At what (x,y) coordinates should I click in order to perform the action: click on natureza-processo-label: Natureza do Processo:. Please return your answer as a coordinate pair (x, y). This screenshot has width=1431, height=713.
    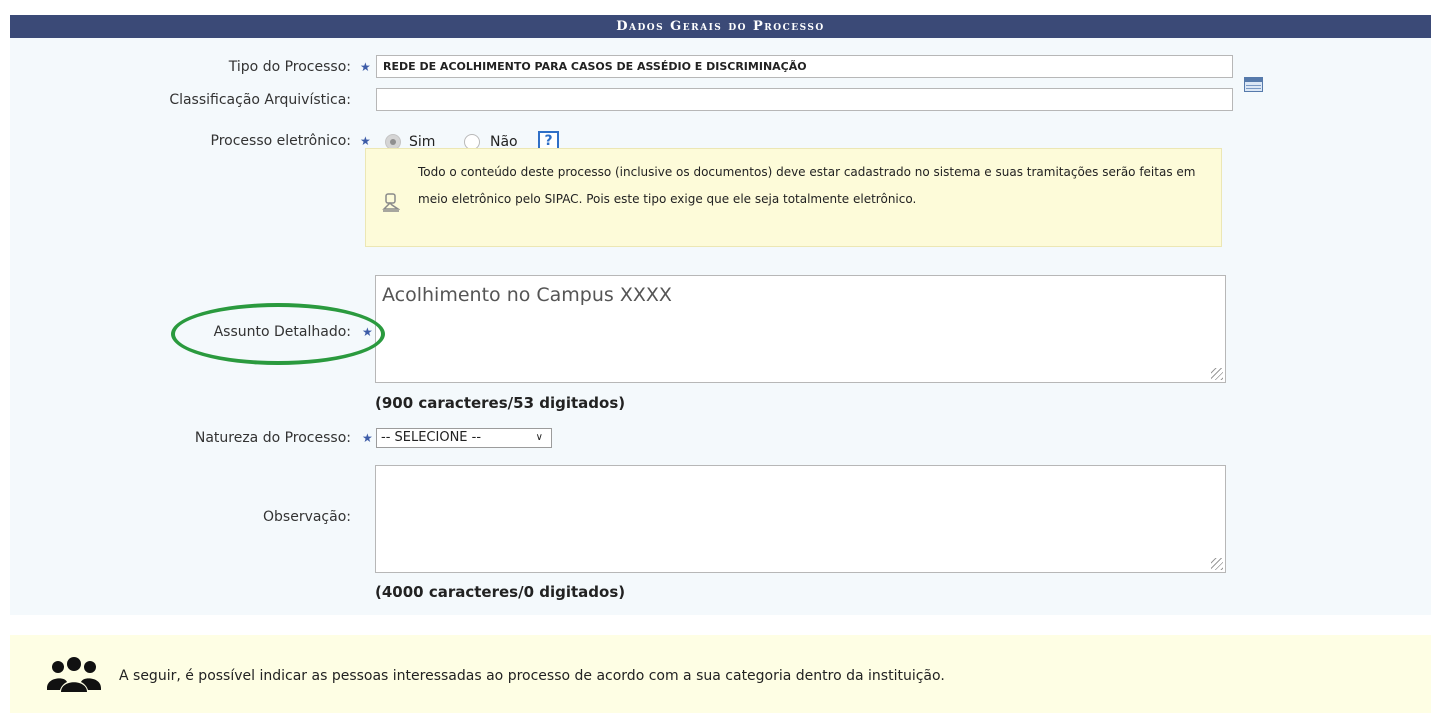
    Looking at the image, I should click on (272, 438).